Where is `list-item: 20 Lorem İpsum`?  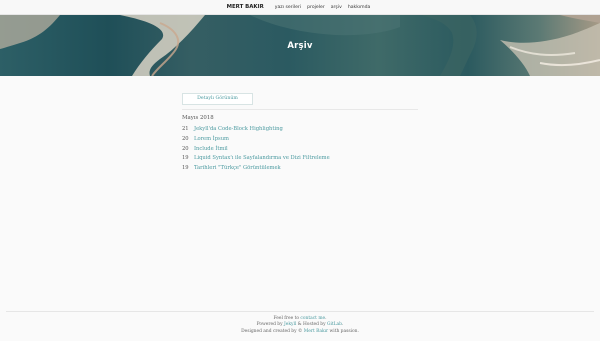 list-item: 20 Lorem İpsum is located at coordinates (300, 140).